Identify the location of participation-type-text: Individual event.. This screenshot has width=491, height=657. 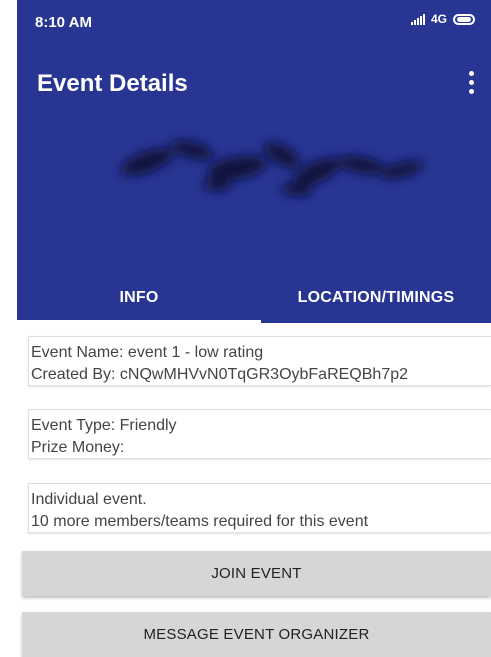
(89, 499).